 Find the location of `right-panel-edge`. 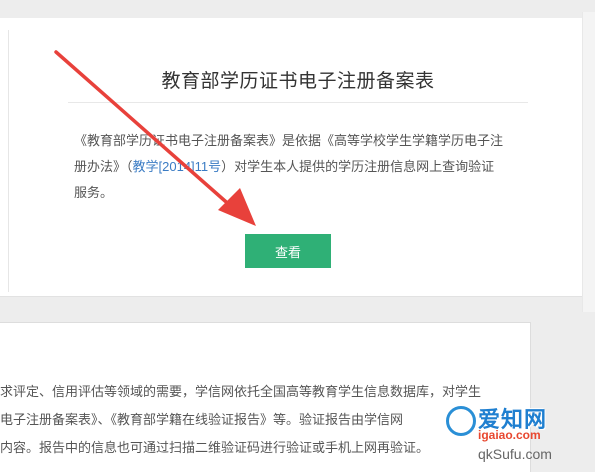

right-panel-edge is located at coordinates (588, 162).